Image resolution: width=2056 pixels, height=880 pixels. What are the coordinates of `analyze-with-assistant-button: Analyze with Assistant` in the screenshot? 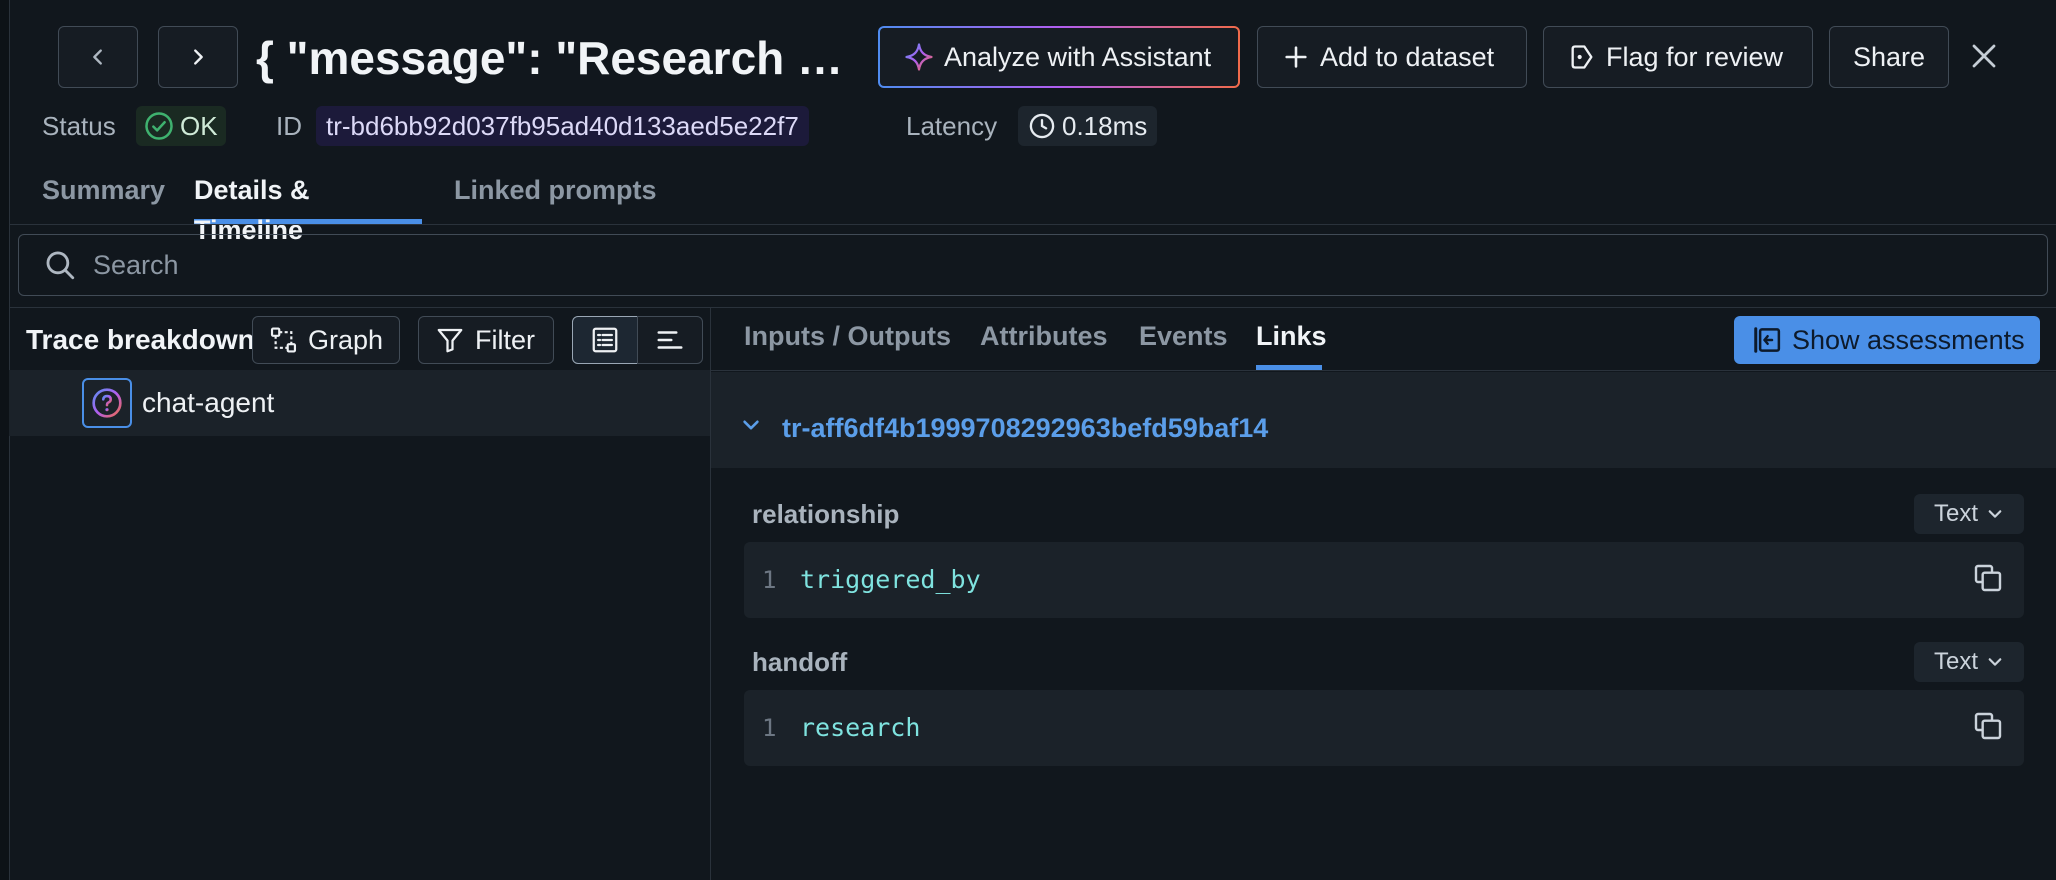 It's located at (1059, 57).